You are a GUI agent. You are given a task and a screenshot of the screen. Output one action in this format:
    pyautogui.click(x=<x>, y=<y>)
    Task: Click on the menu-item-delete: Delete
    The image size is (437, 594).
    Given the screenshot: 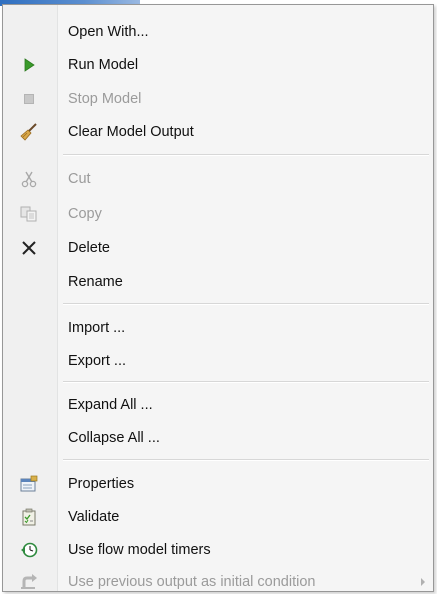 What is the action you would take?
    pyautogui.click(x=218, y=247)
    